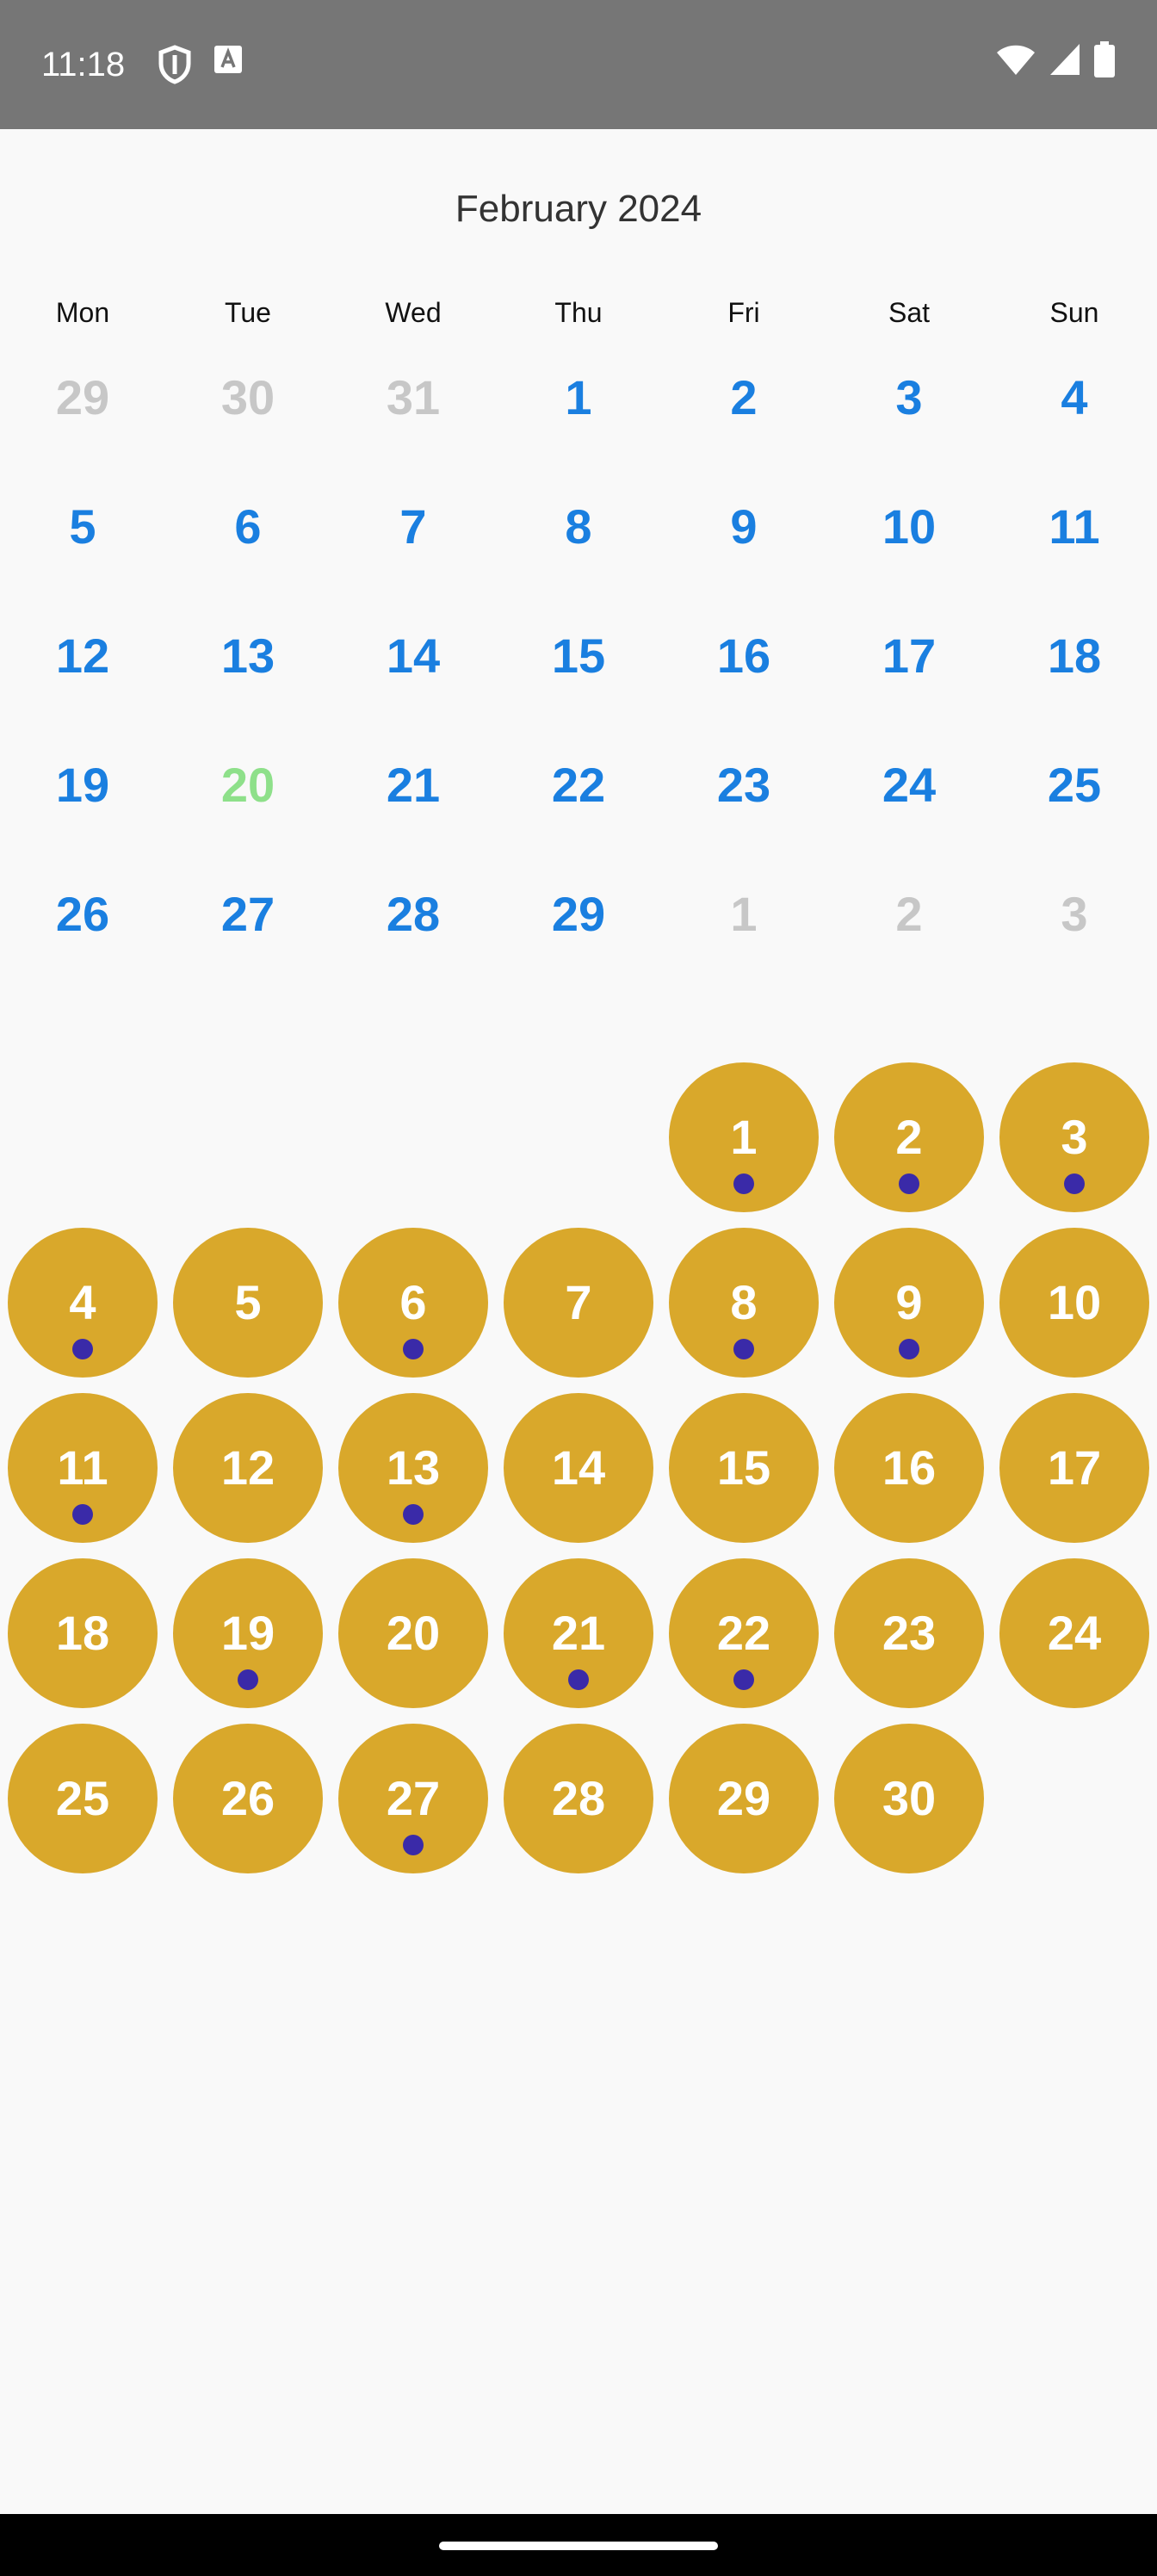 This screenshot has width=1157, height=2576. Describe the element at coordinates (744, 685) in the screenshot. I see `day-cell: 16` at that location.